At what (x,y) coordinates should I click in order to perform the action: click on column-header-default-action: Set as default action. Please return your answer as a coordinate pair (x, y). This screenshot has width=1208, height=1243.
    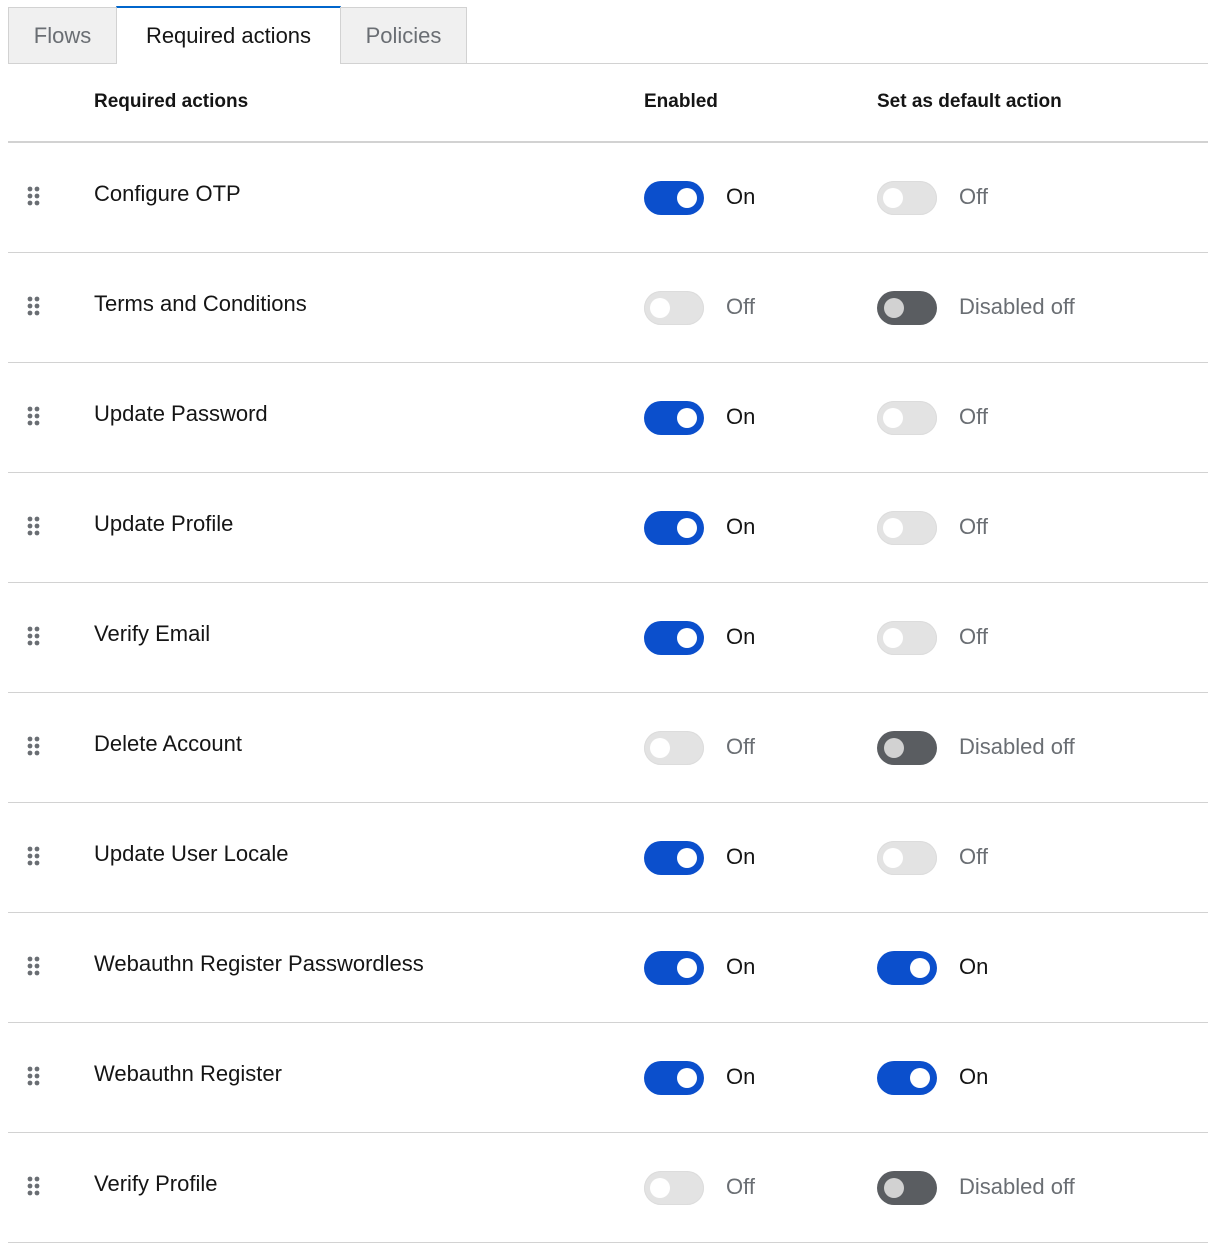
    Looking at the image, I should click on (969, 101).